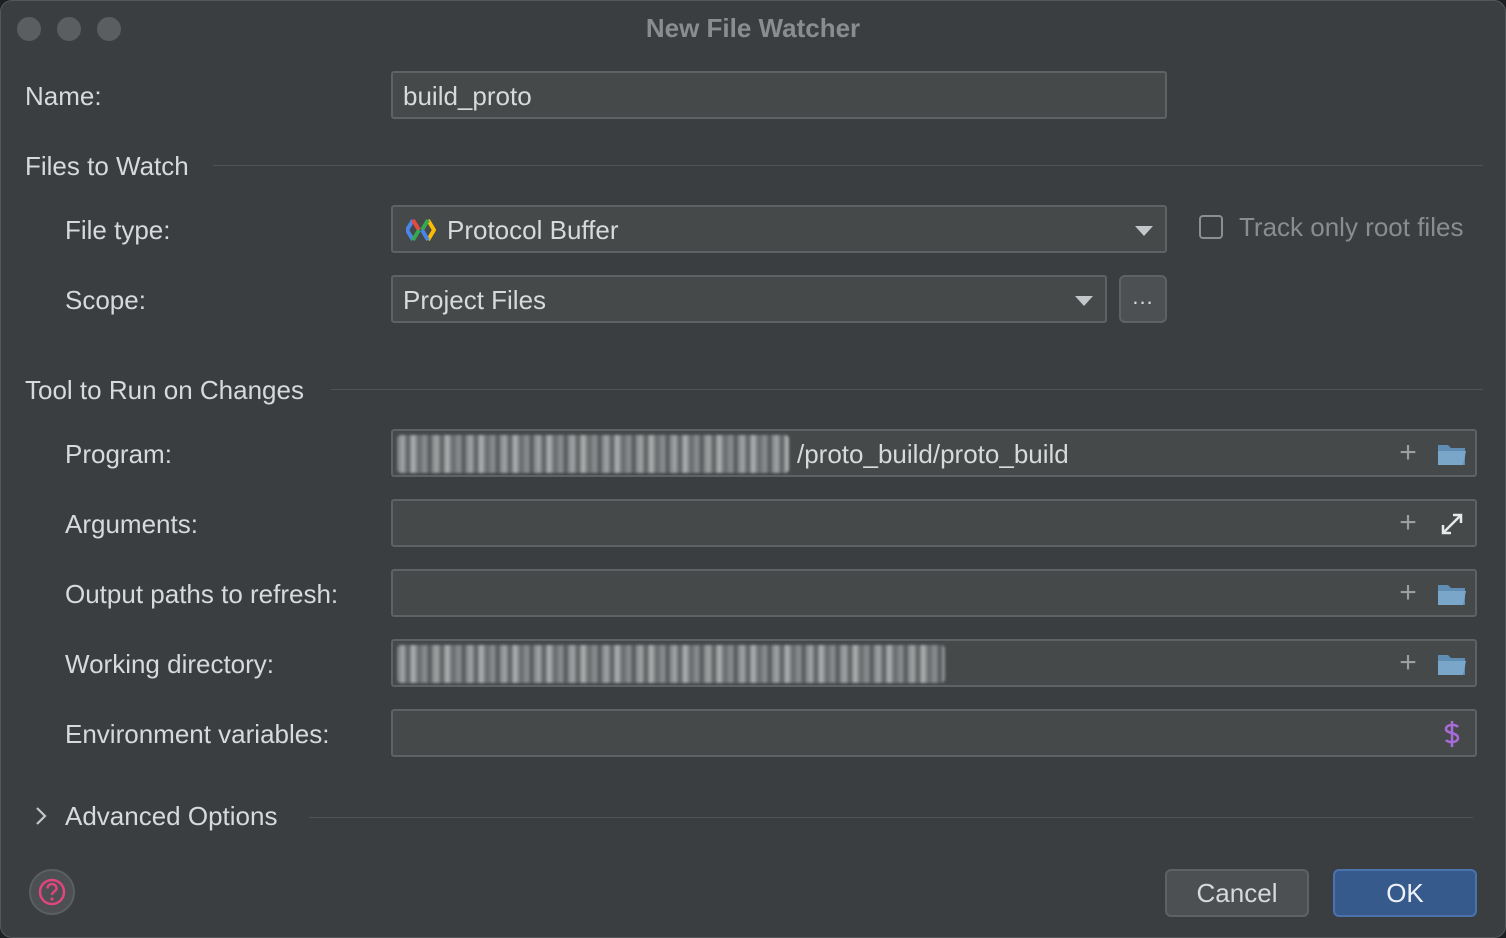  Describe the element at coordinates (1405, 893) in the screenshot. I see `ok-button: OK` at that location.